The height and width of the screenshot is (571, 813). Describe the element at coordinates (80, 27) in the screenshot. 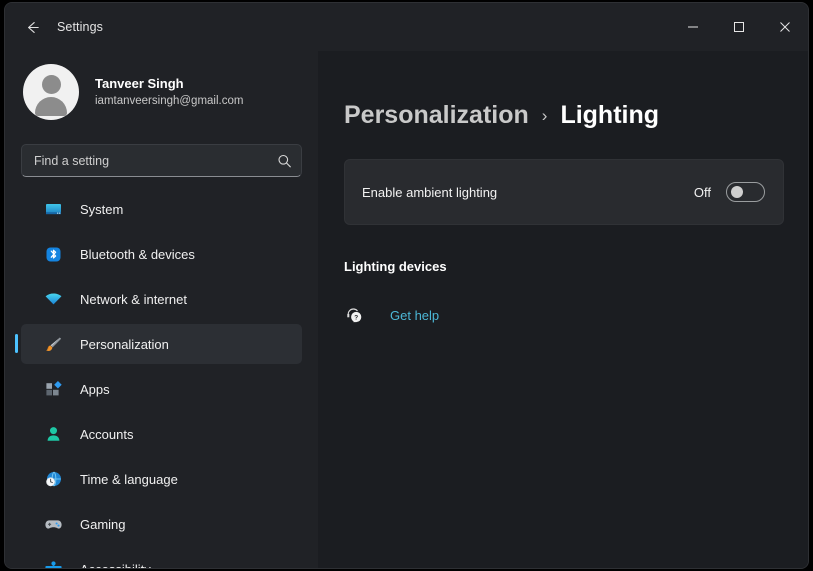

I see `app-title: Settings` at that location.